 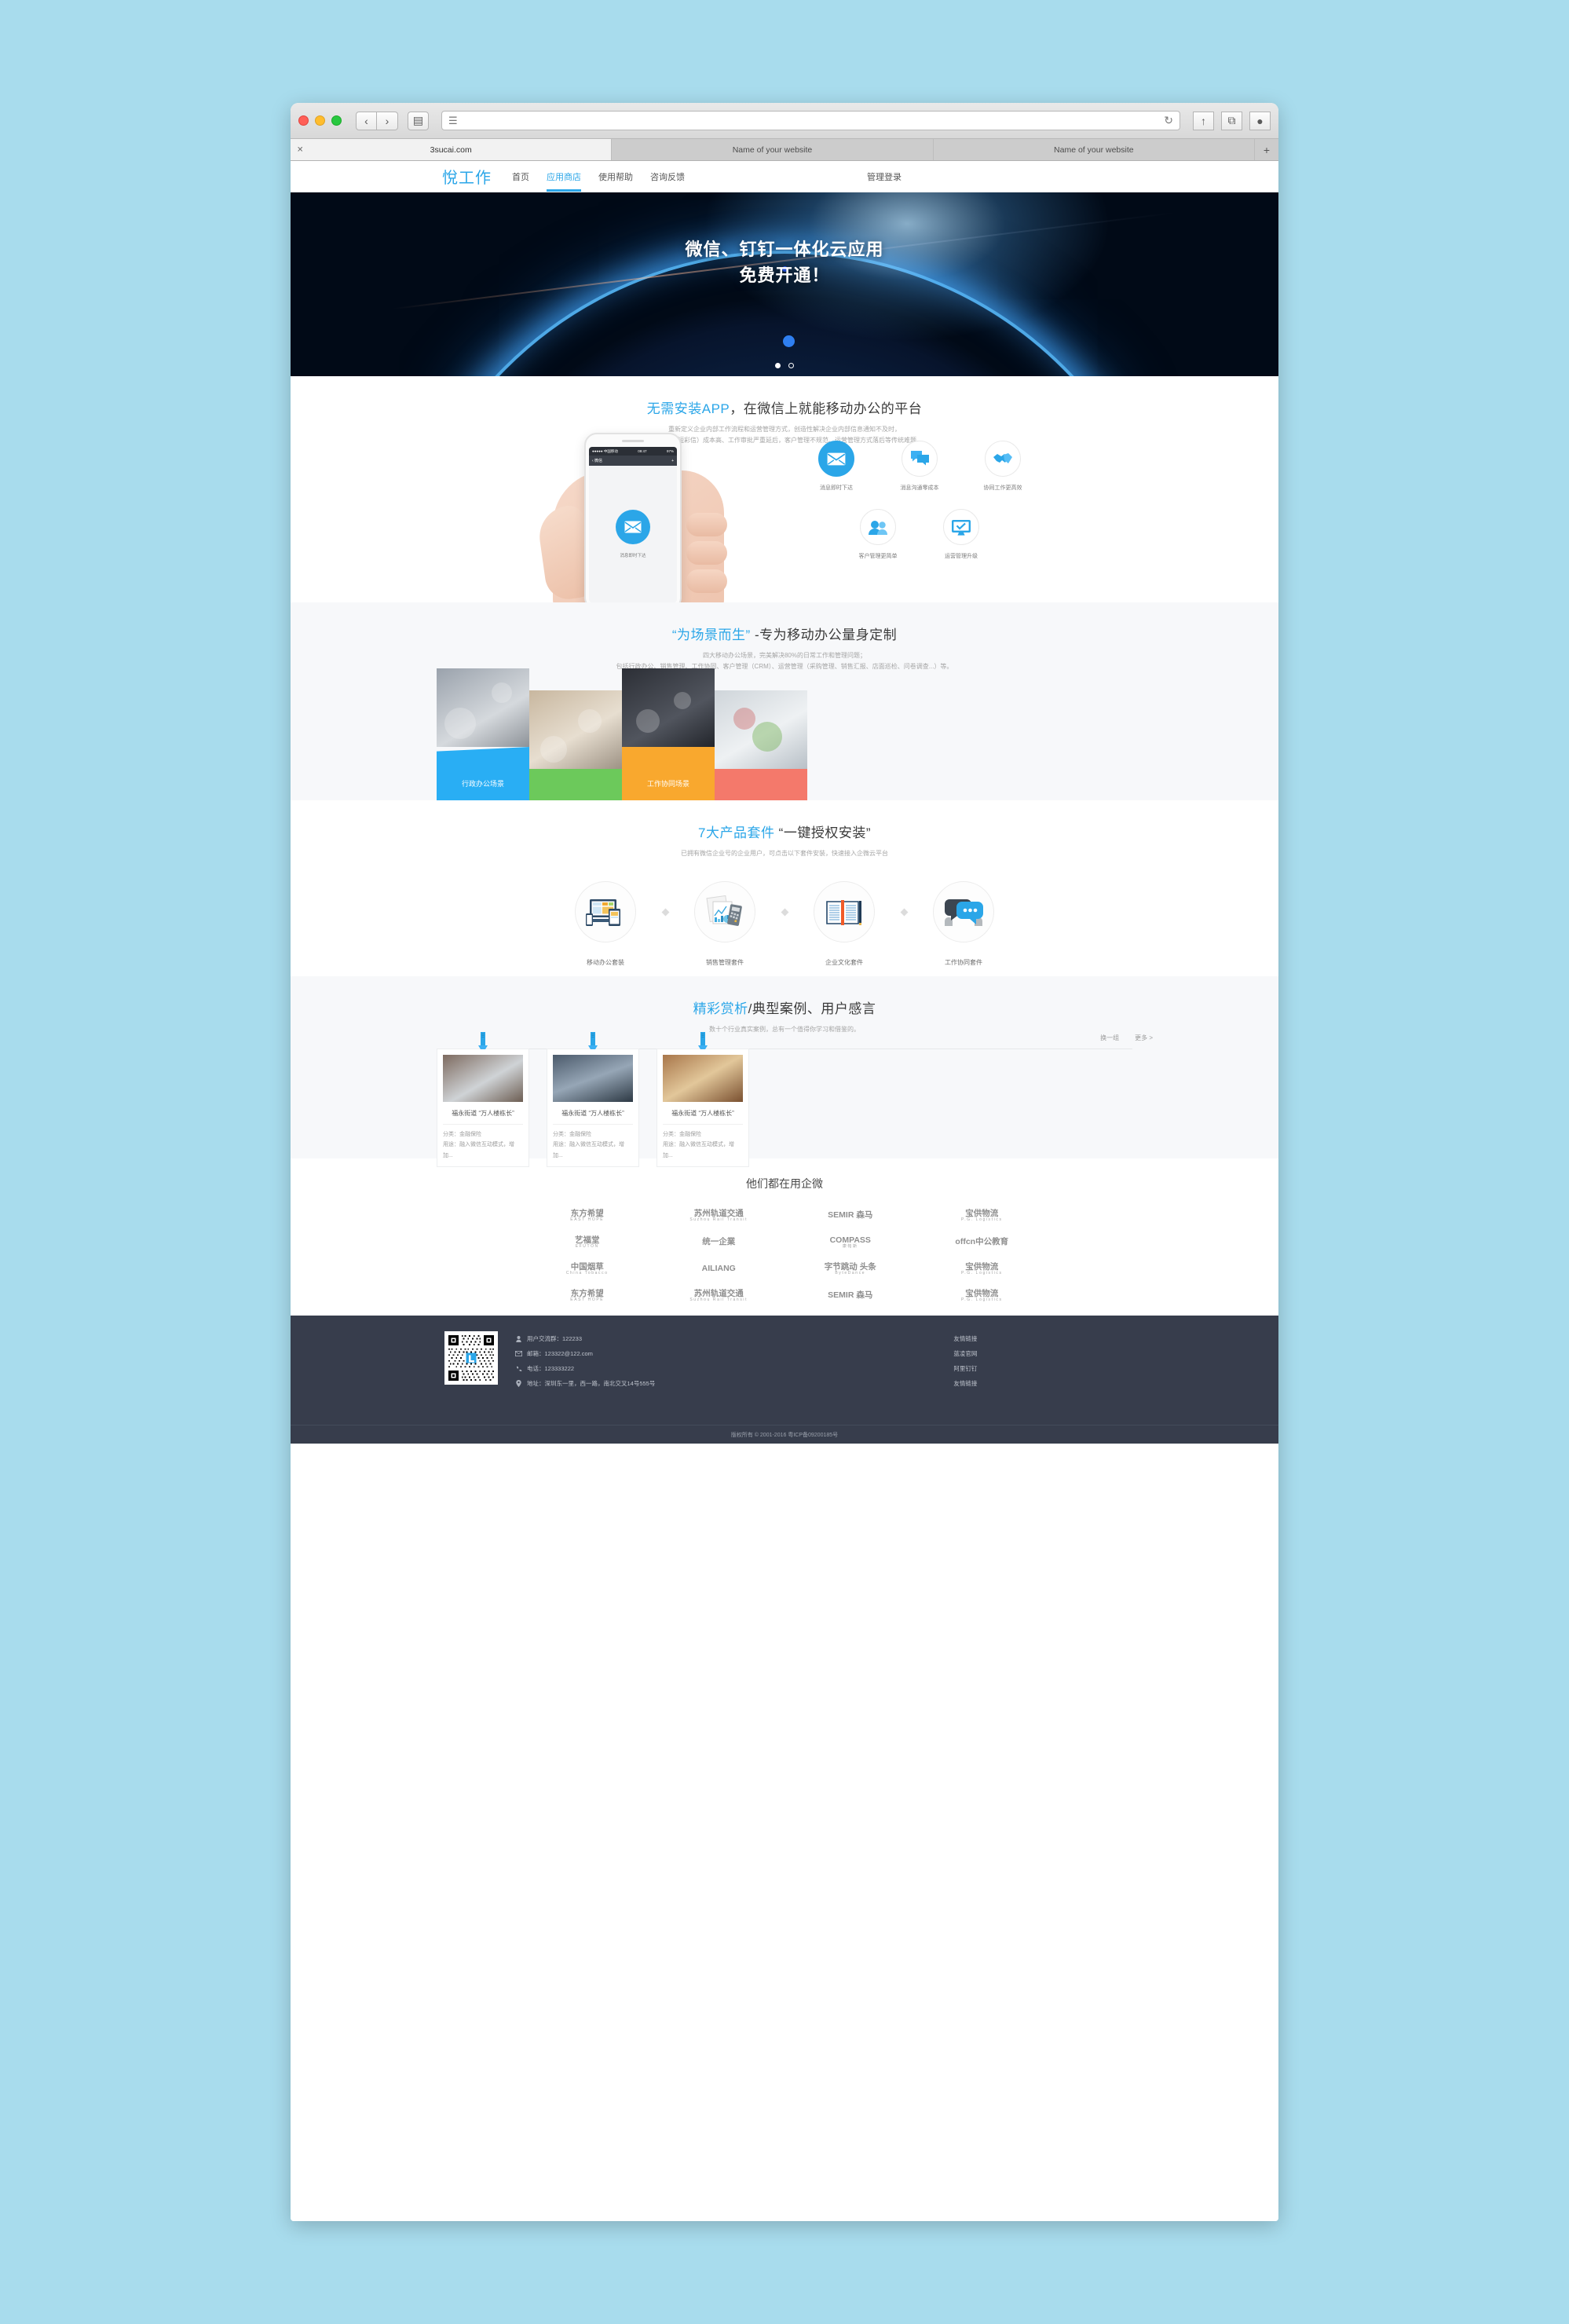 What do you see at coordinates (587, 1242) in the screenshot?
I see `client-logo: 艺福堂 EFUTON` at bounding box center [587, 1242].